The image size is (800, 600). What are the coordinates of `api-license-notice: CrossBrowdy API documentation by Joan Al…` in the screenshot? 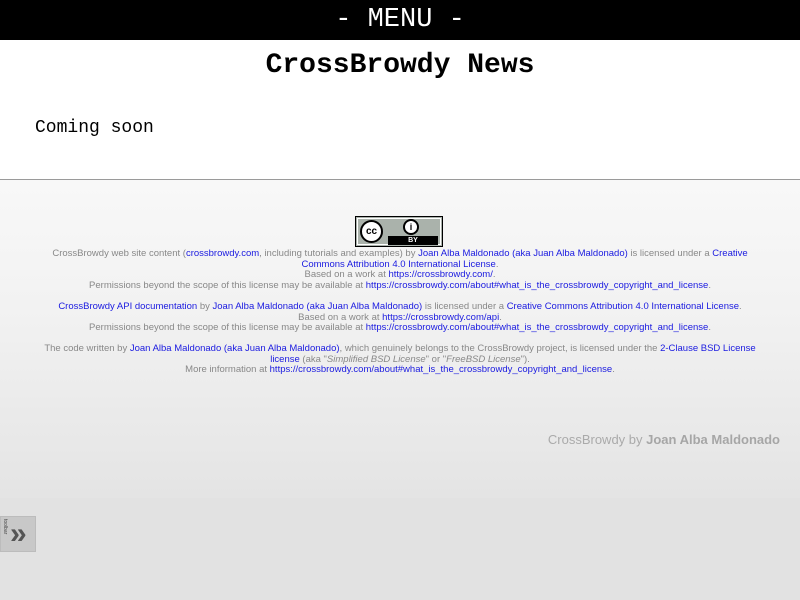 It's located at (400, 317).